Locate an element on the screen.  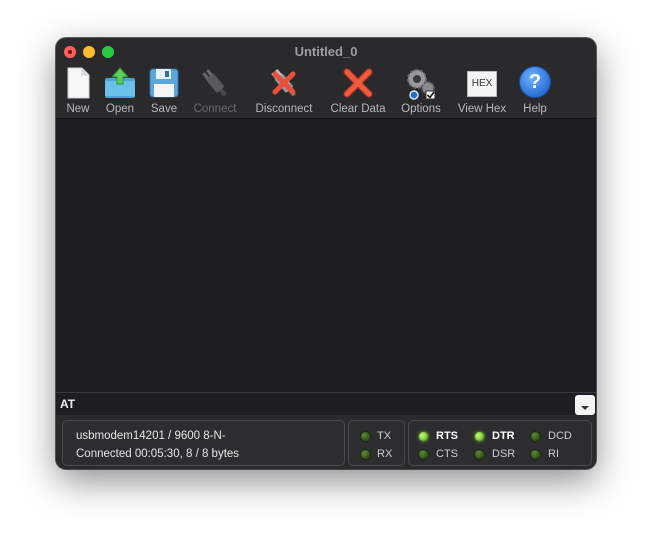
clear-x-icon is located at coordinates (358, 83).